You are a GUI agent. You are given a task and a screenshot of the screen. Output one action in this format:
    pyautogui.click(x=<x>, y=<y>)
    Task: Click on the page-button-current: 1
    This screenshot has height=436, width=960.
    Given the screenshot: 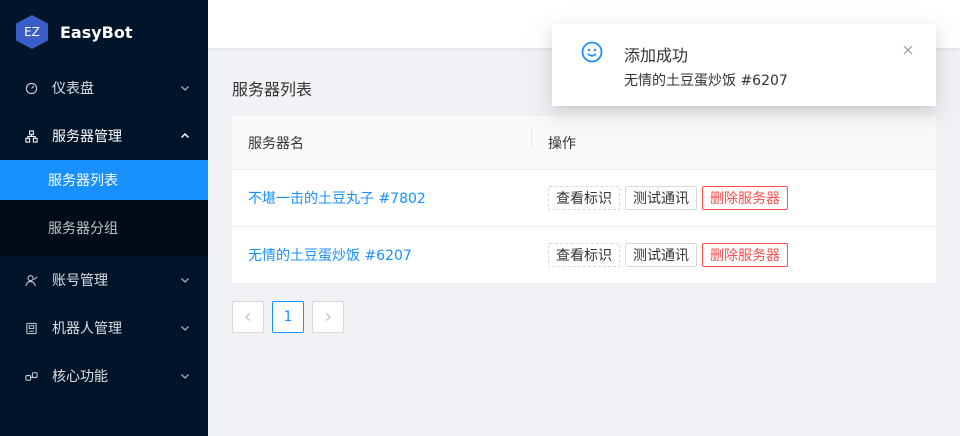 What is the action you would take?
    pyautogui.click(x=288, y=317)
    